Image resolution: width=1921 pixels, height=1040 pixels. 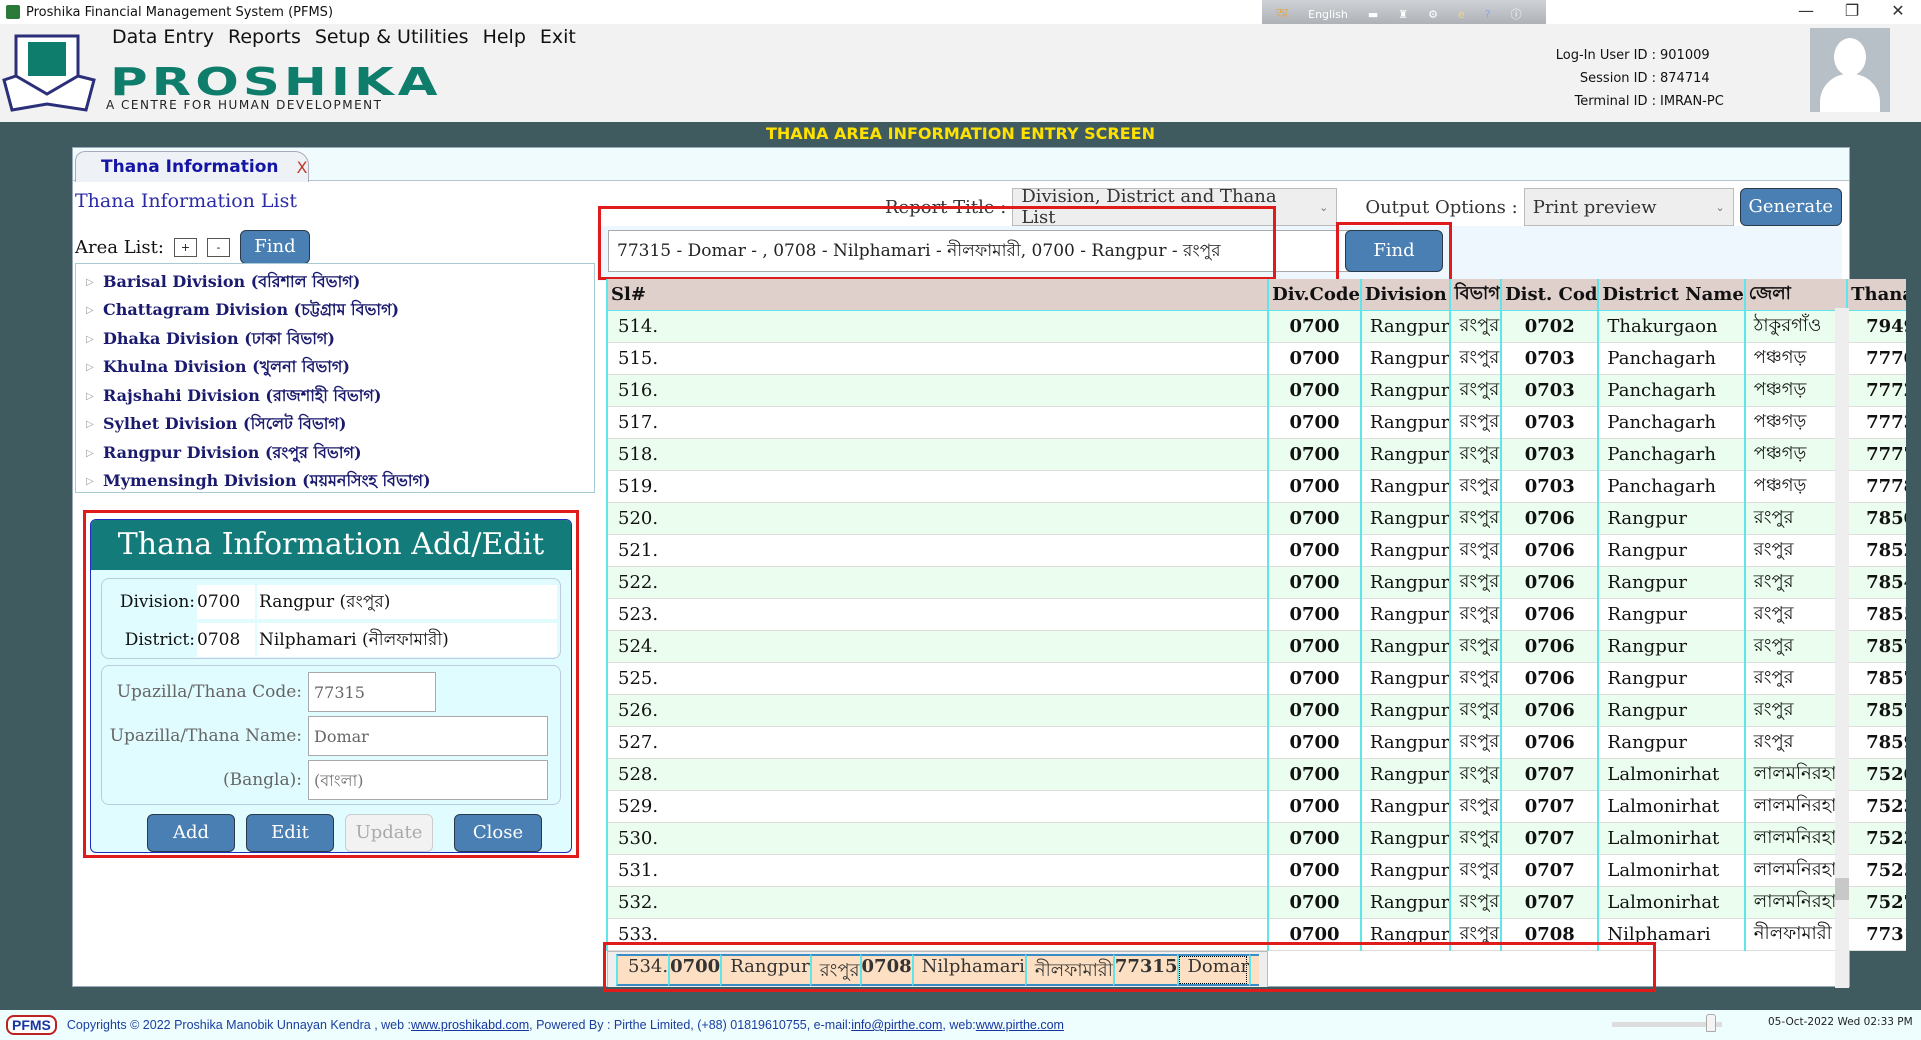 I want to click on proshika-link: www.proshikabd.com, so click(x=470, y=1025).